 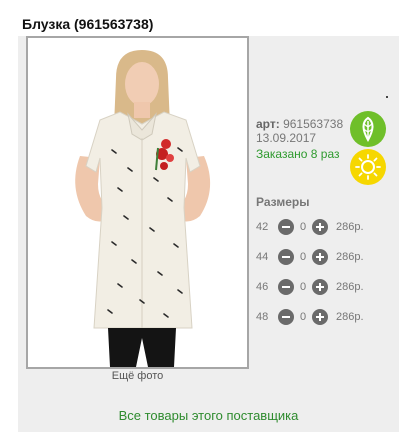 I want to click on sun-icon, so click(x=368, y=167).